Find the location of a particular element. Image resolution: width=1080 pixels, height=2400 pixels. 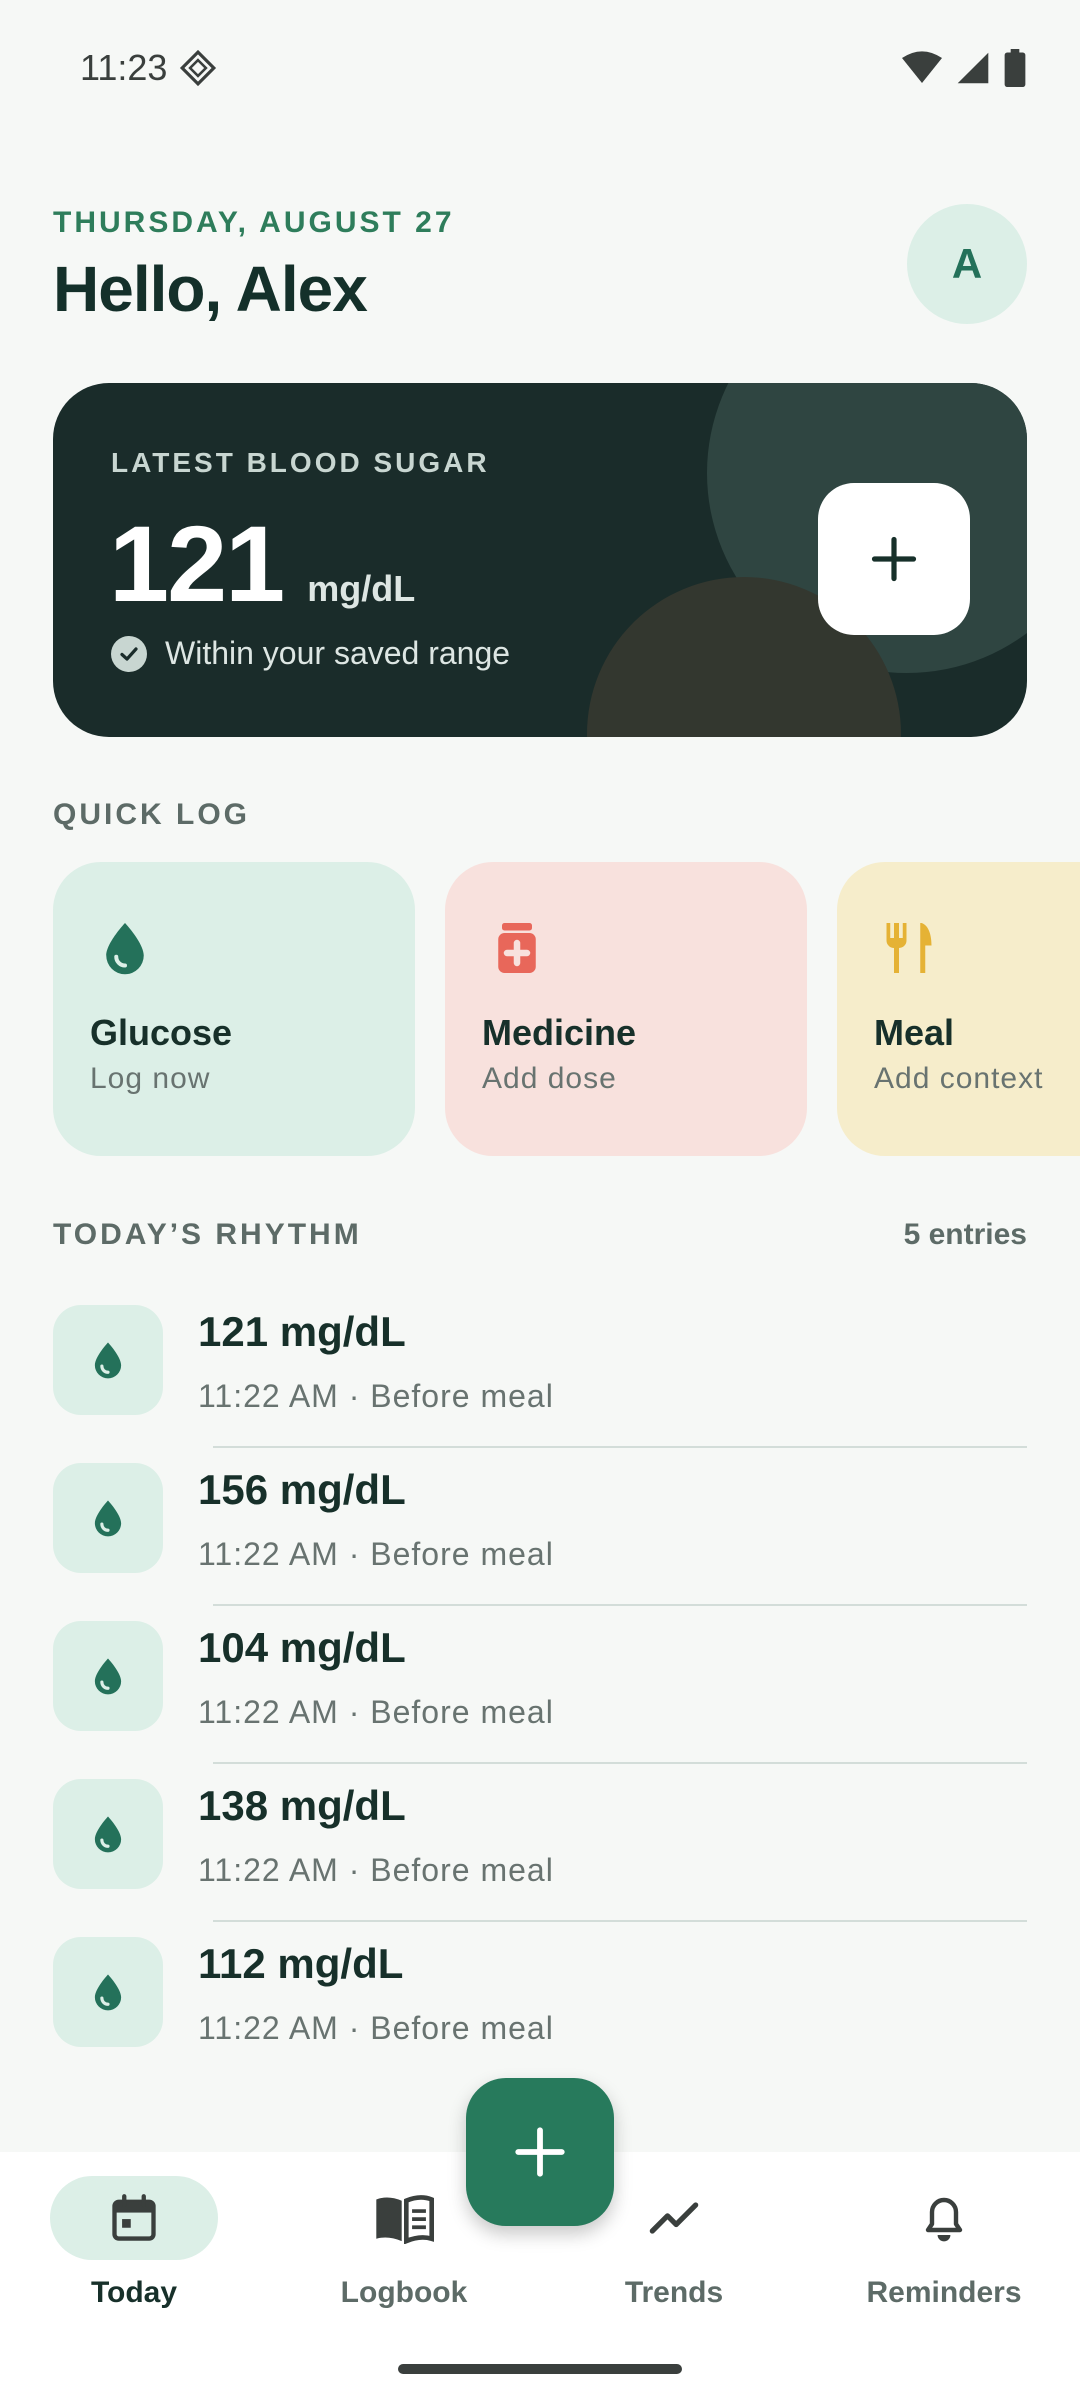

cellular-signal-icon is located at coordinates (973, 68).